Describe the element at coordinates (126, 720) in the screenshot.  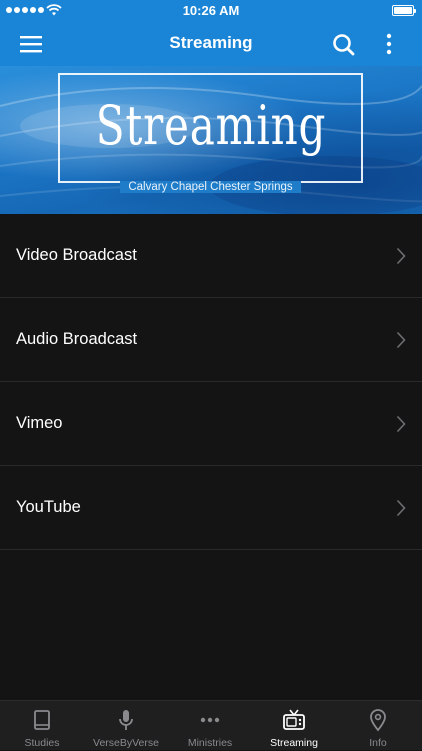
I see `microphone-icon` at that location.